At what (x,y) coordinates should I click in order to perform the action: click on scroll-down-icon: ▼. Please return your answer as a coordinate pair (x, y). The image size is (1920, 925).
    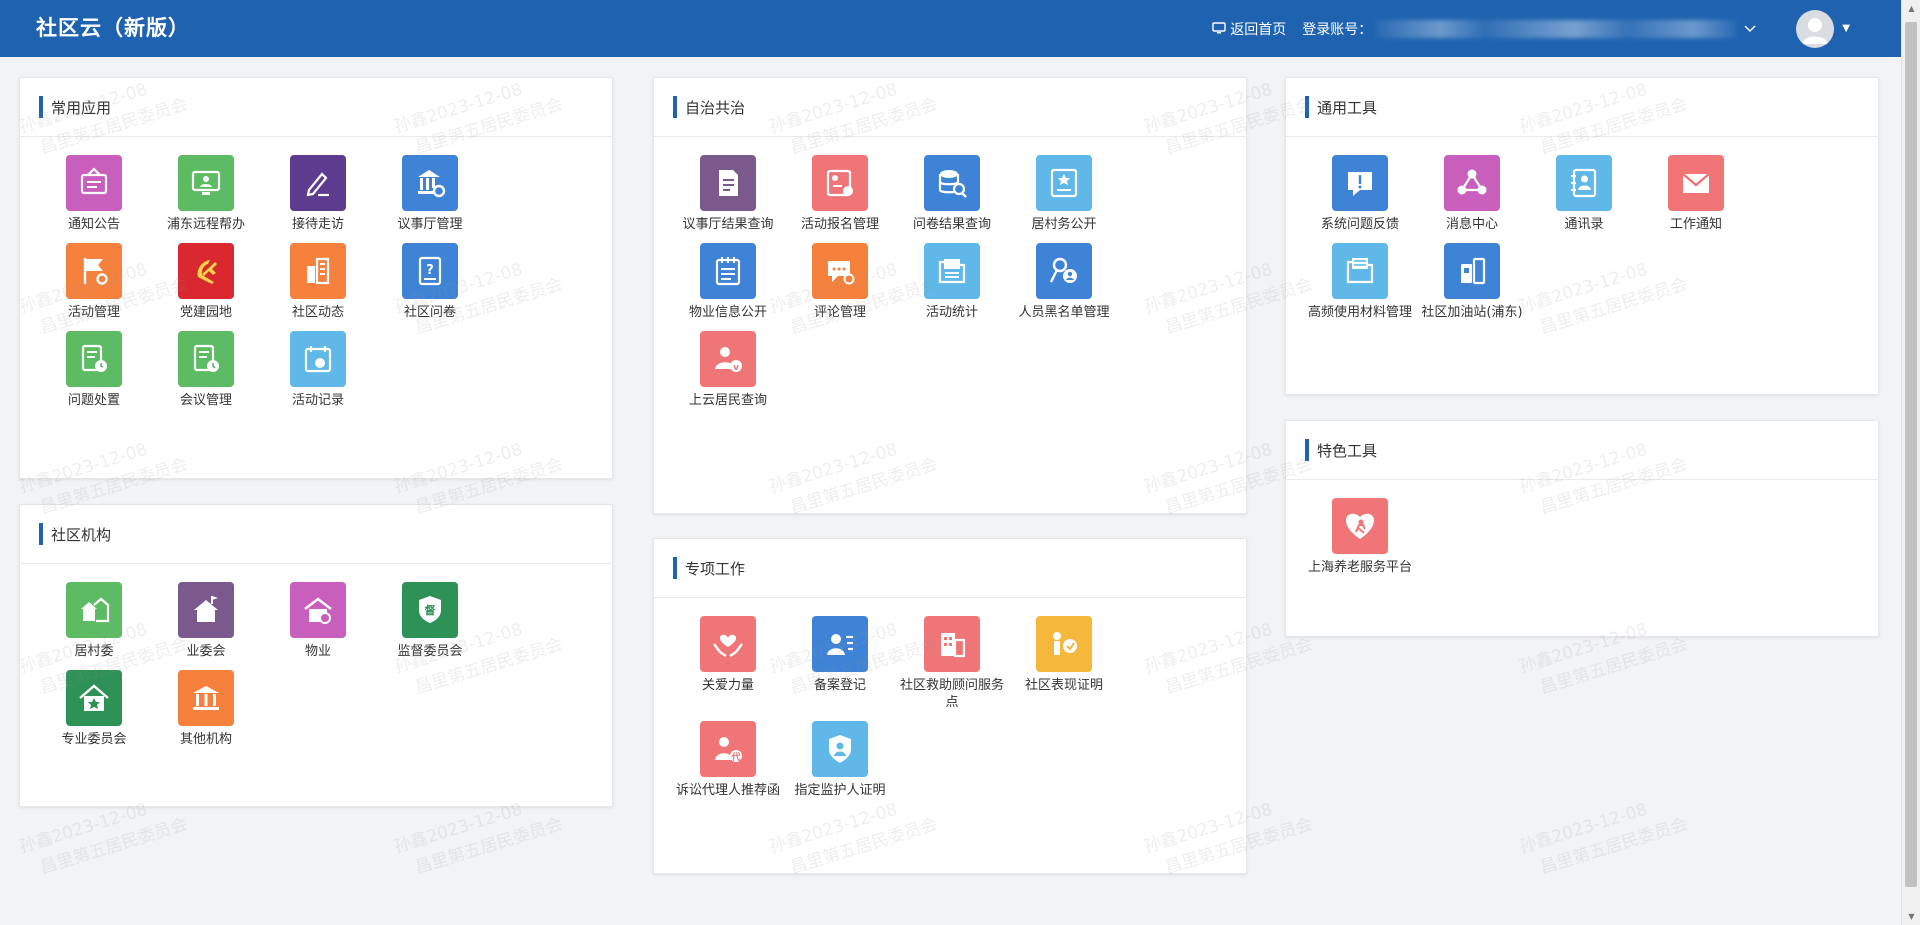
    Looking at the image, I should click on (1911, 916).